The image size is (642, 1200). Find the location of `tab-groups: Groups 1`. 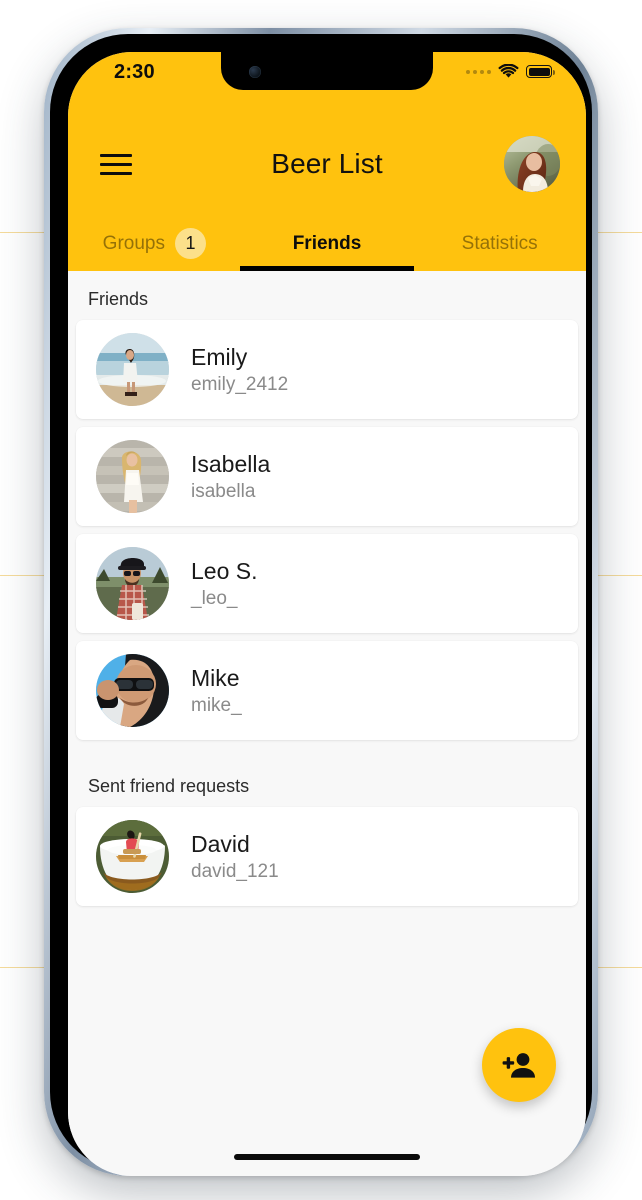

tab-groups: Groups 1 is located at coordinates (154, 246).